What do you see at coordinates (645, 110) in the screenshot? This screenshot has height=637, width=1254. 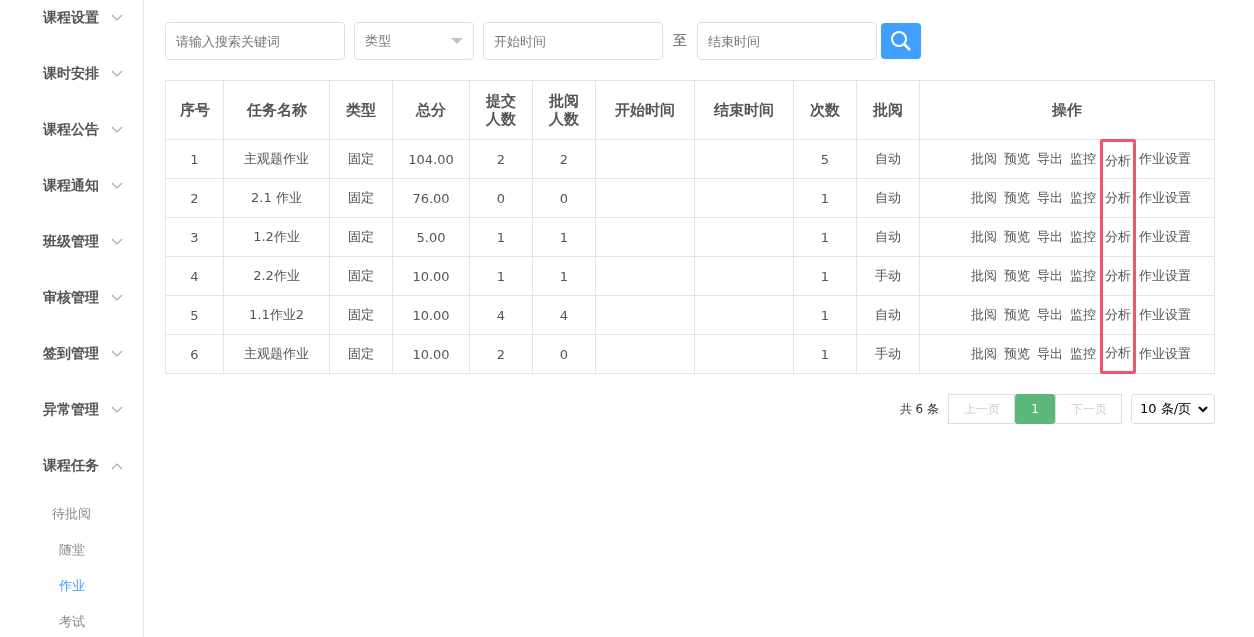 I see `column-header: 开始时间` at bounding box center [645, 110].